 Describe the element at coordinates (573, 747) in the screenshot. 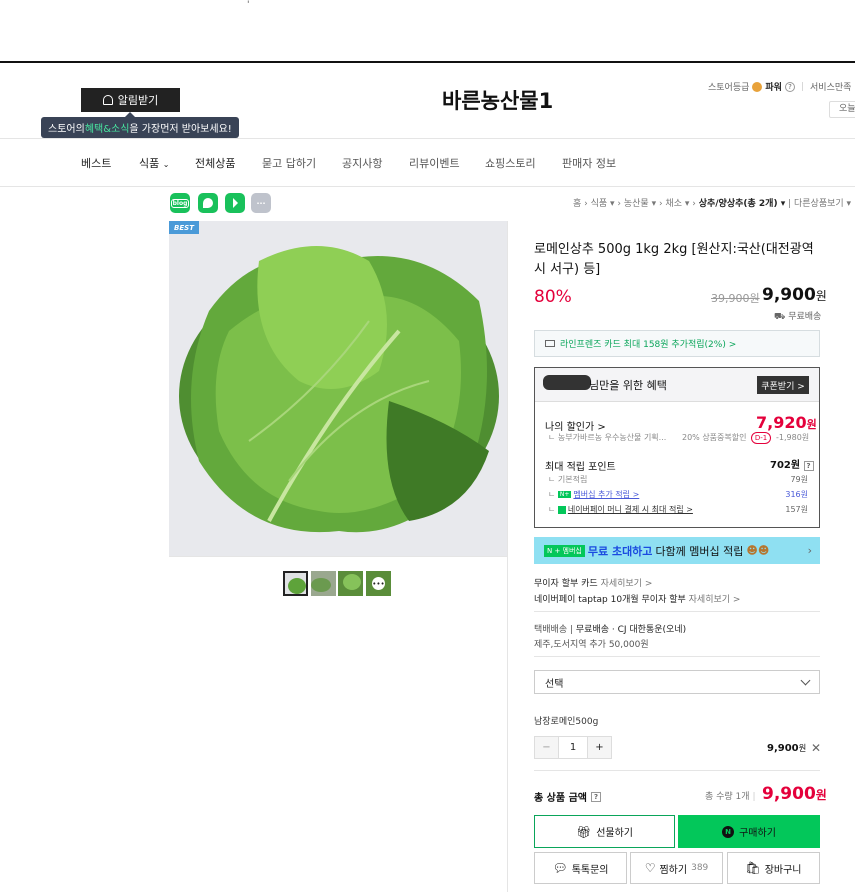

I see `quantity-value: 1` at that location.